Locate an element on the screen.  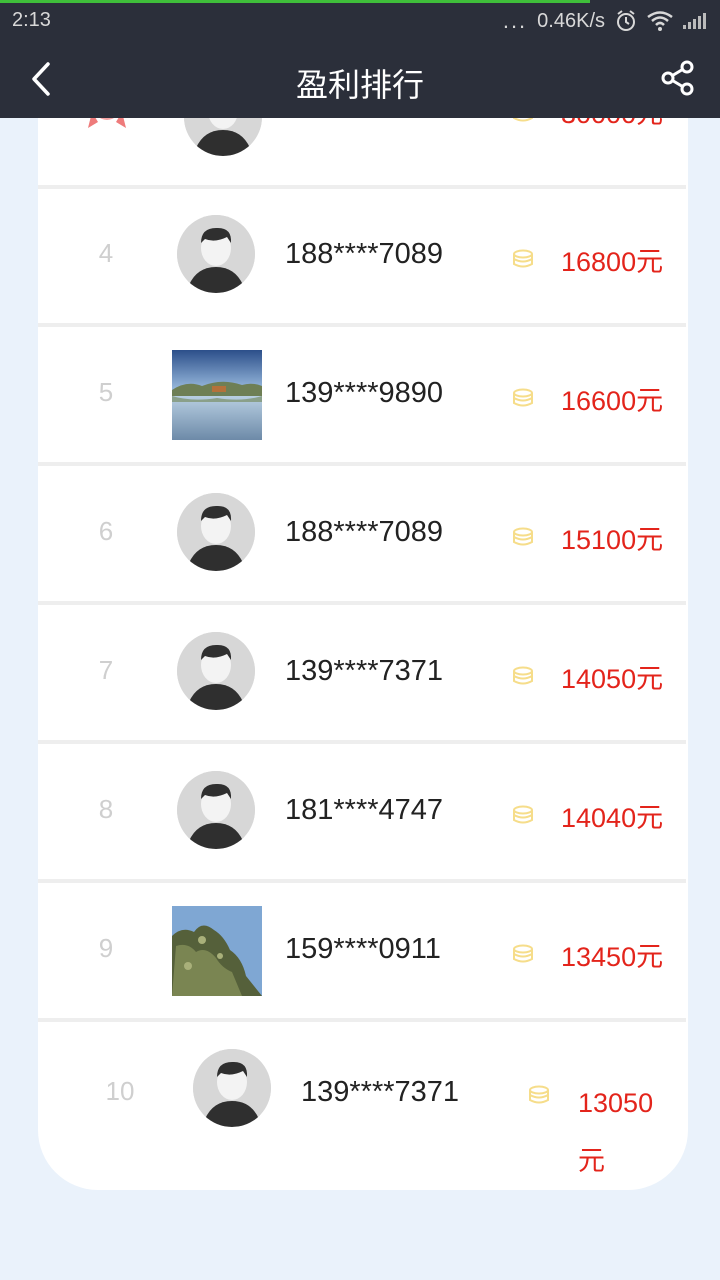
rank-number: 9 is located at coordinates (106, 948).